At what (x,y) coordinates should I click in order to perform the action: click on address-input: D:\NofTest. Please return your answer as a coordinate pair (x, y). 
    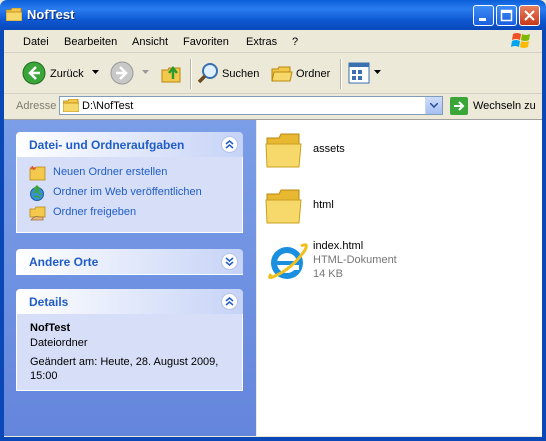
    Looking at the image, I should click on (251, 105).